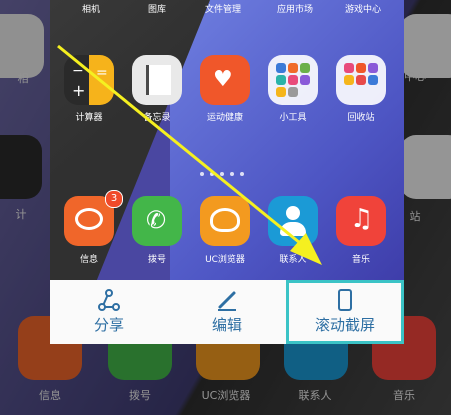 This screenshot has height=415, width=451. Describe the element at coordinates (361, 80) in the screenshot. I see `recycle-folder-icon` at that location.